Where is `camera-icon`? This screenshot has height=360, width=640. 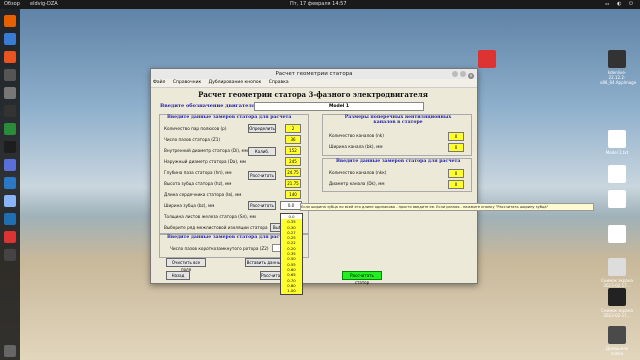 camera-icon is located at coordinates (10, 147).